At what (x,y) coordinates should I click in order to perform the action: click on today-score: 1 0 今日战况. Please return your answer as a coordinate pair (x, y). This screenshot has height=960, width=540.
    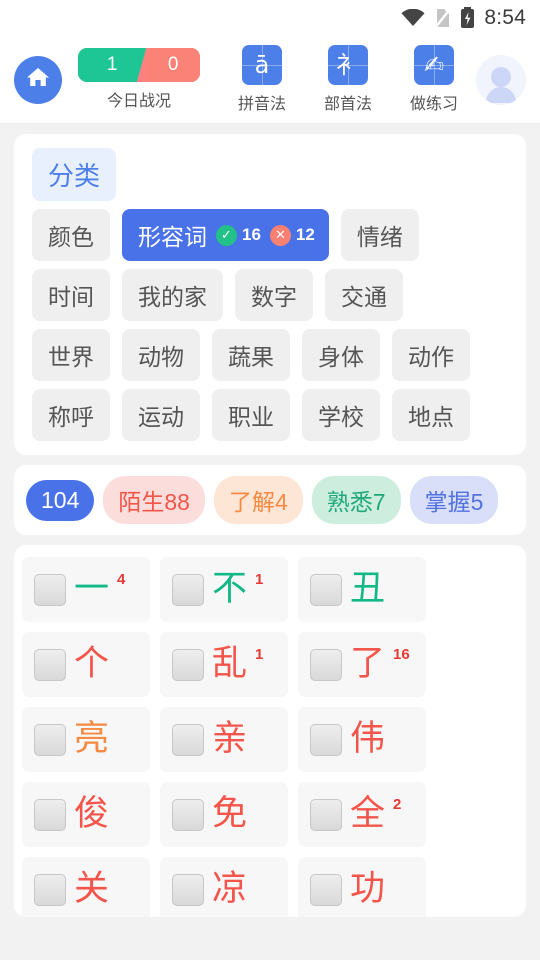
    Looking at the image, I should click on (139, 79).